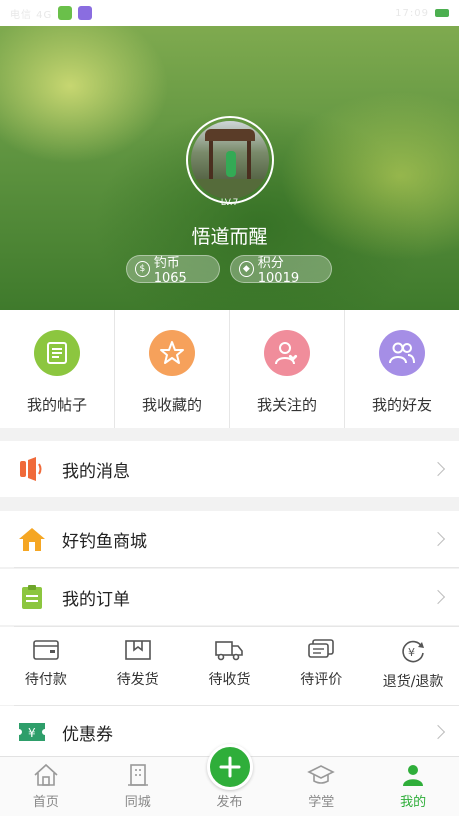  I want to click on comment-icon, so click(321, 648).